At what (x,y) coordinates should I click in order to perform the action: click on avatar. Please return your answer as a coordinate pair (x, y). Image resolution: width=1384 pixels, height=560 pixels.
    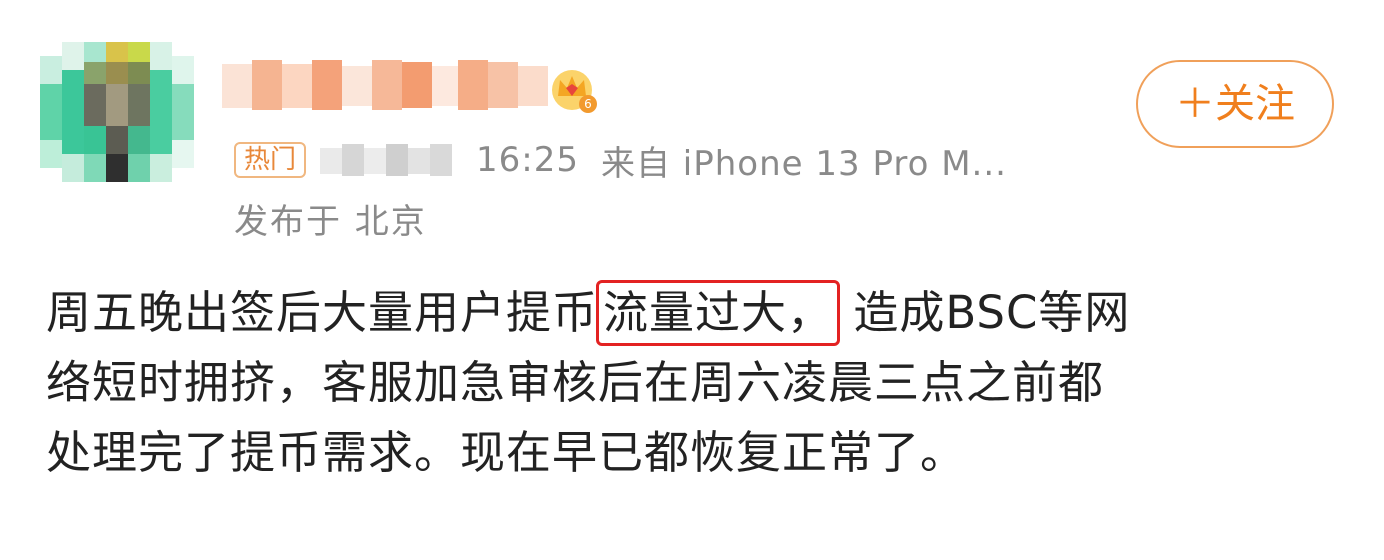
    Looking at the image, I should click on (117, 112).